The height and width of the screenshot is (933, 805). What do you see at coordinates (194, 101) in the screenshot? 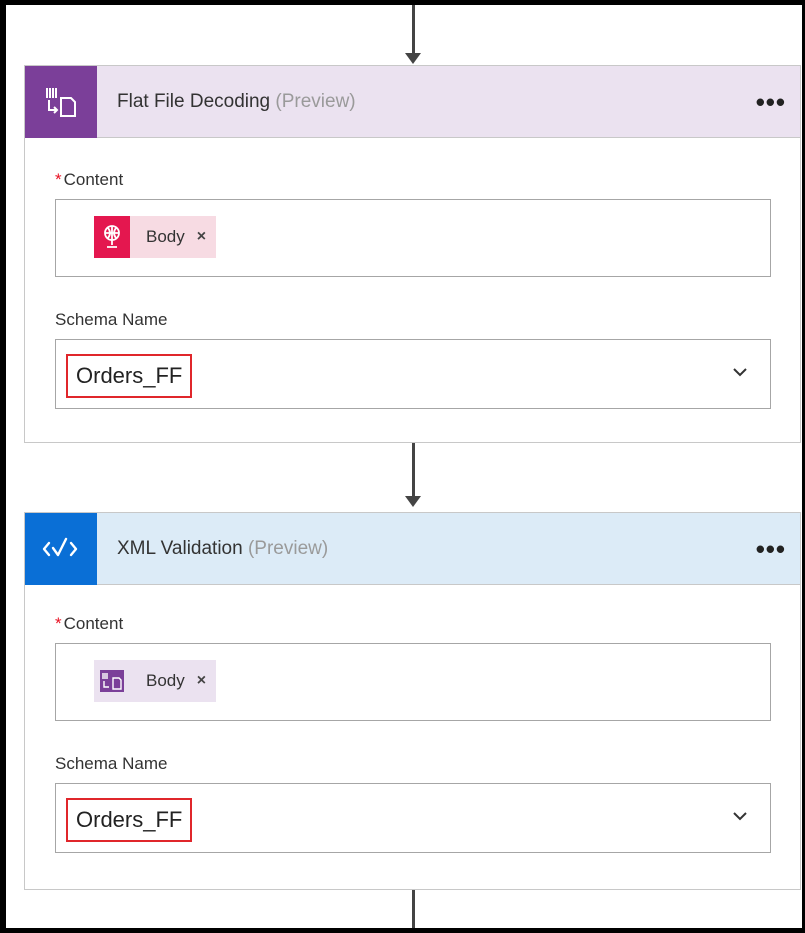
I see `step-title-text: Flat File Decoding` at bounding box center [194, 101].